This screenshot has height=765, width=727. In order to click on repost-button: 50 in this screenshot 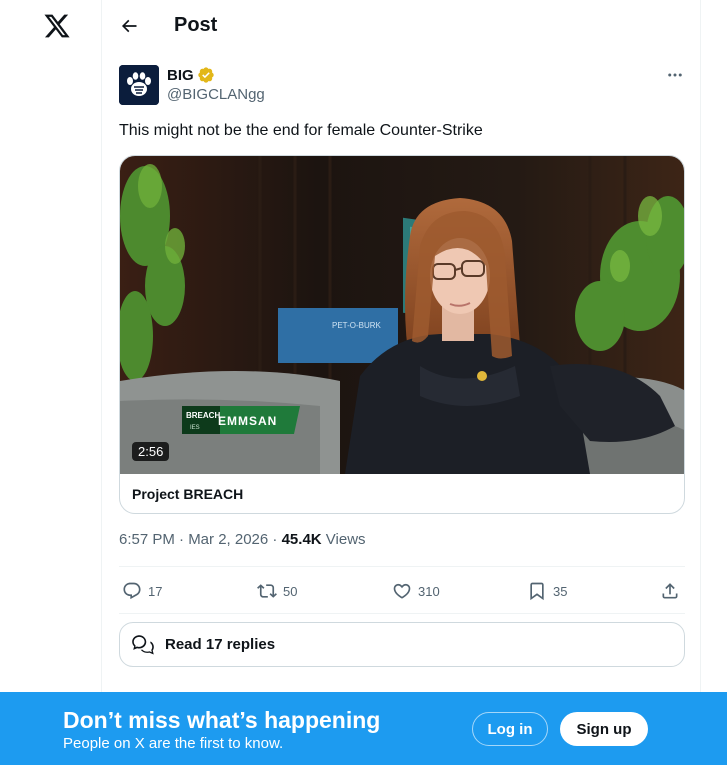, I will do `click(277, 591)`.